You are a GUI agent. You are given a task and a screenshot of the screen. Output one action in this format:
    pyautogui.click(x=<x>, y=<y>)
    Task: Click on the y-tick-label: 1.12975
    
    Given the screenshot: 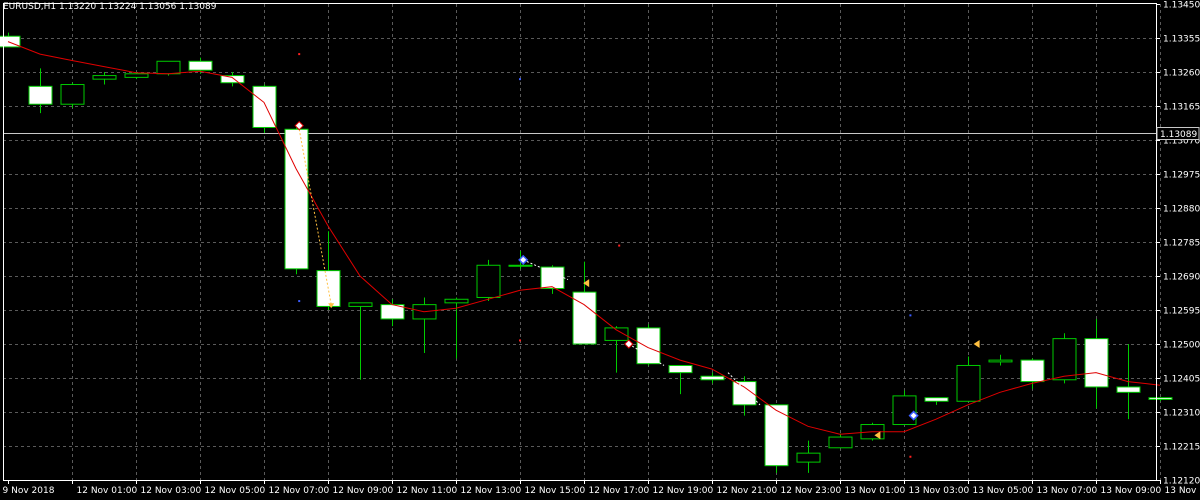 What is the action you would take?
    pyautogui.click(x=1181, y=176)
    